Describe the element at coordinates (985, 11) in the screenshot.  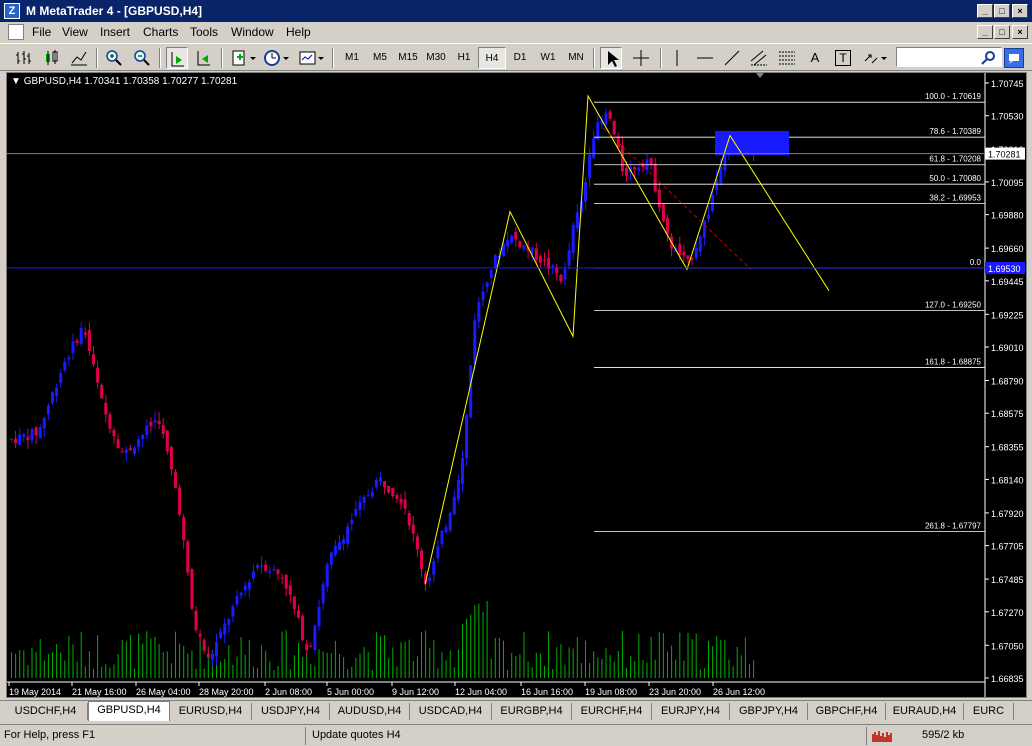
I see `minimize-button: _` at that location.